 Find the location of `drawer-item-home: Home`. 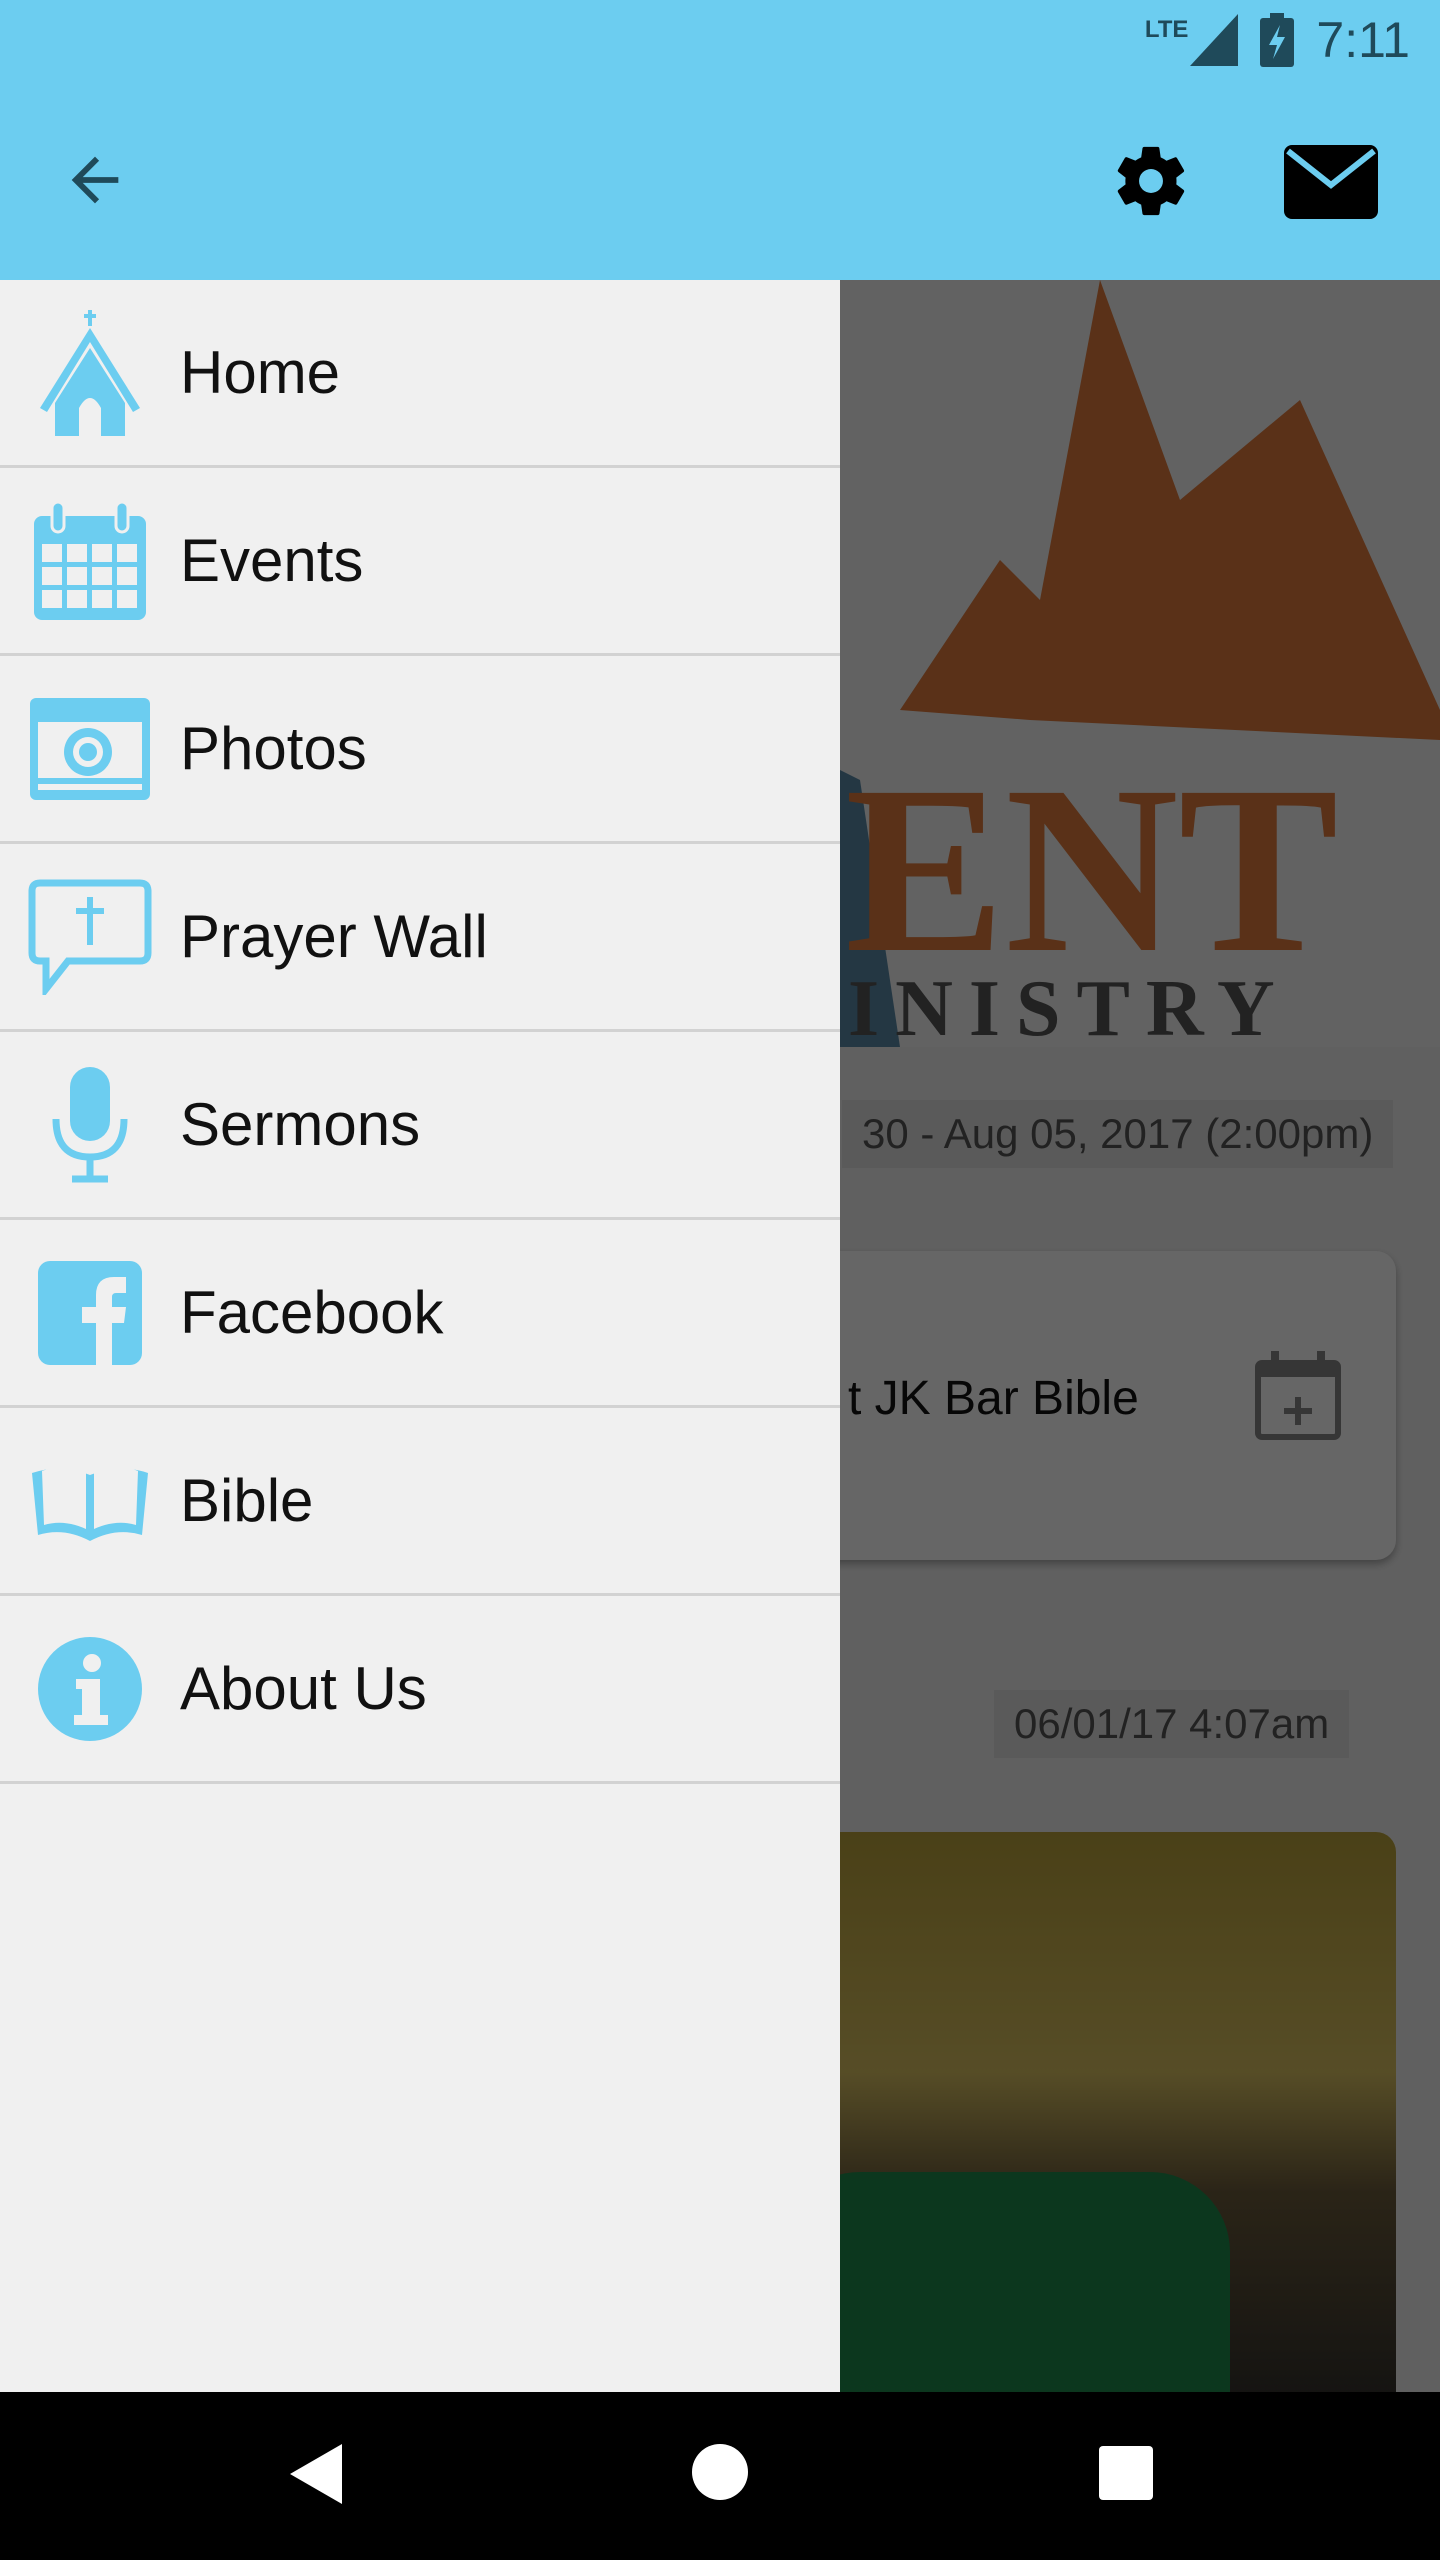

drawer-item-home: Home is located at coordinates (420, 374).